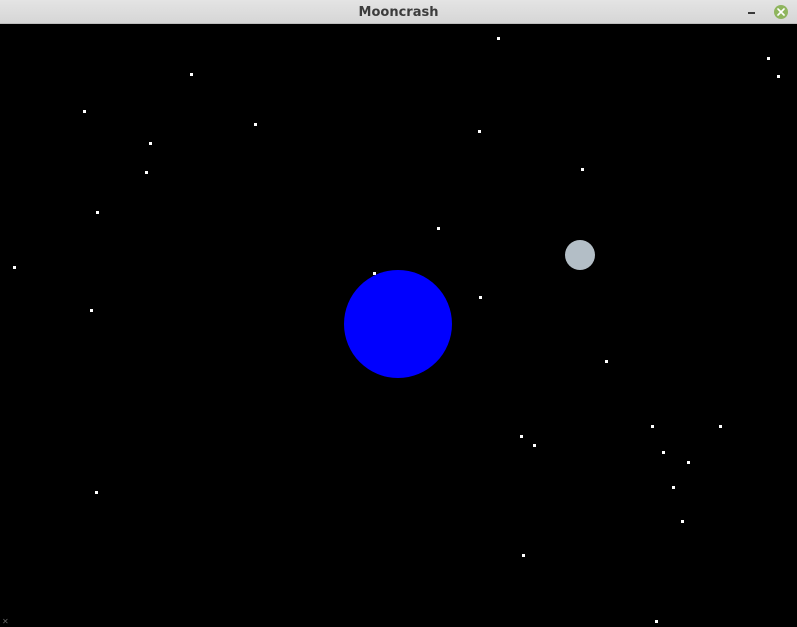  I want to click on close-icon, so click(781, 12).